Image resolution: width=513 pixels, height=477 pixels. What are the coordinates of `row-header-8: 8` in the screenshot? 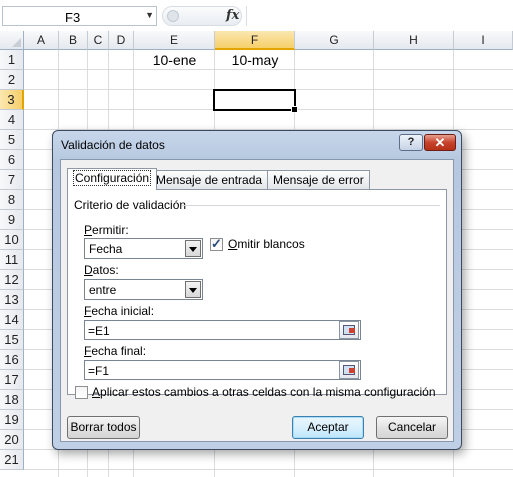 It's located at (12, 200).